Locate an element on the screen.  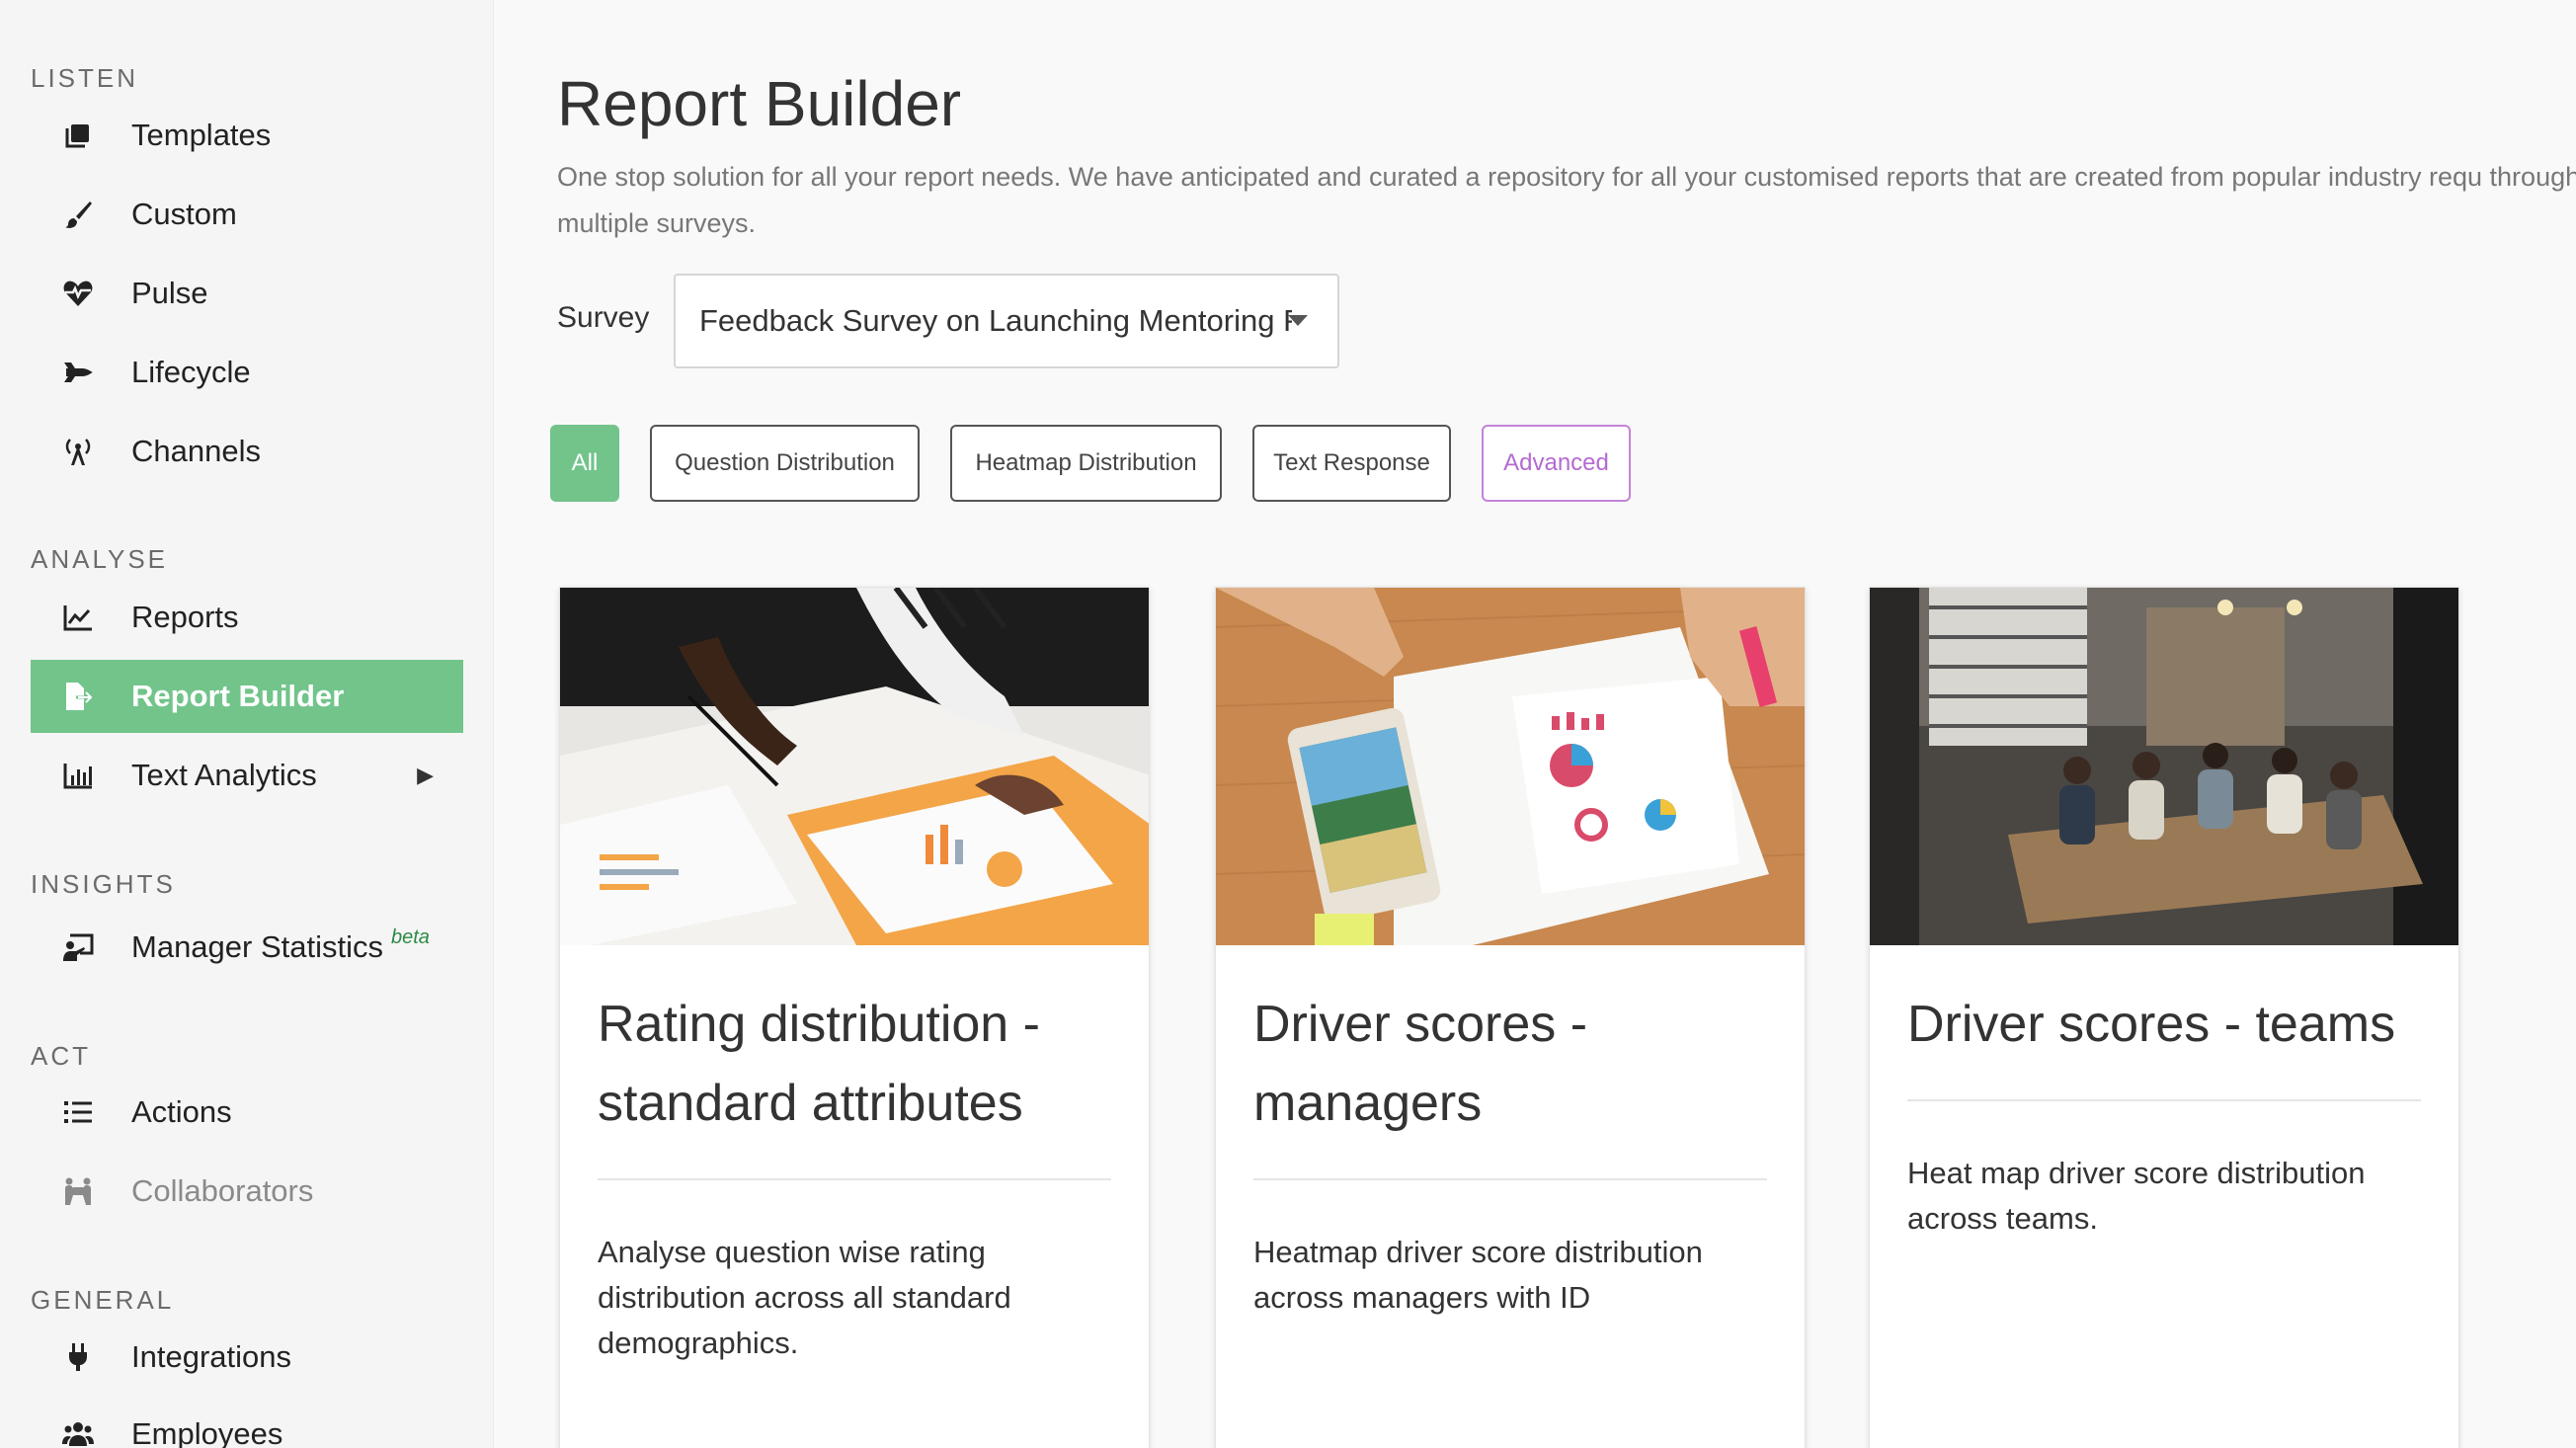
sidebar-item-manager-statistics: Manager Statistics beta is located at coordinates (247, 947).